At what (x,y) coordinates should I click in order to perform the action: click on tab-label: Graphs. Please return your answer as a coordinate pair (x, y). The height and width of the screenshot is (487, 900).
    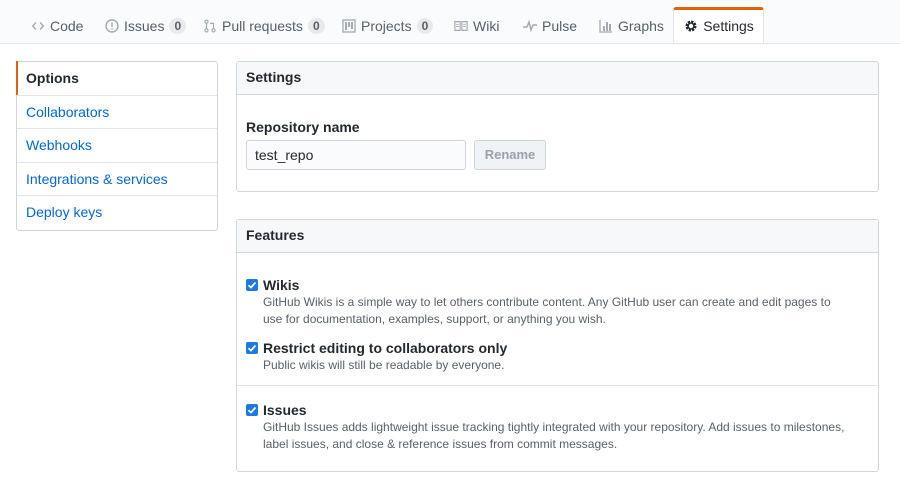
    Looking at the image, I should click on (641, 25).